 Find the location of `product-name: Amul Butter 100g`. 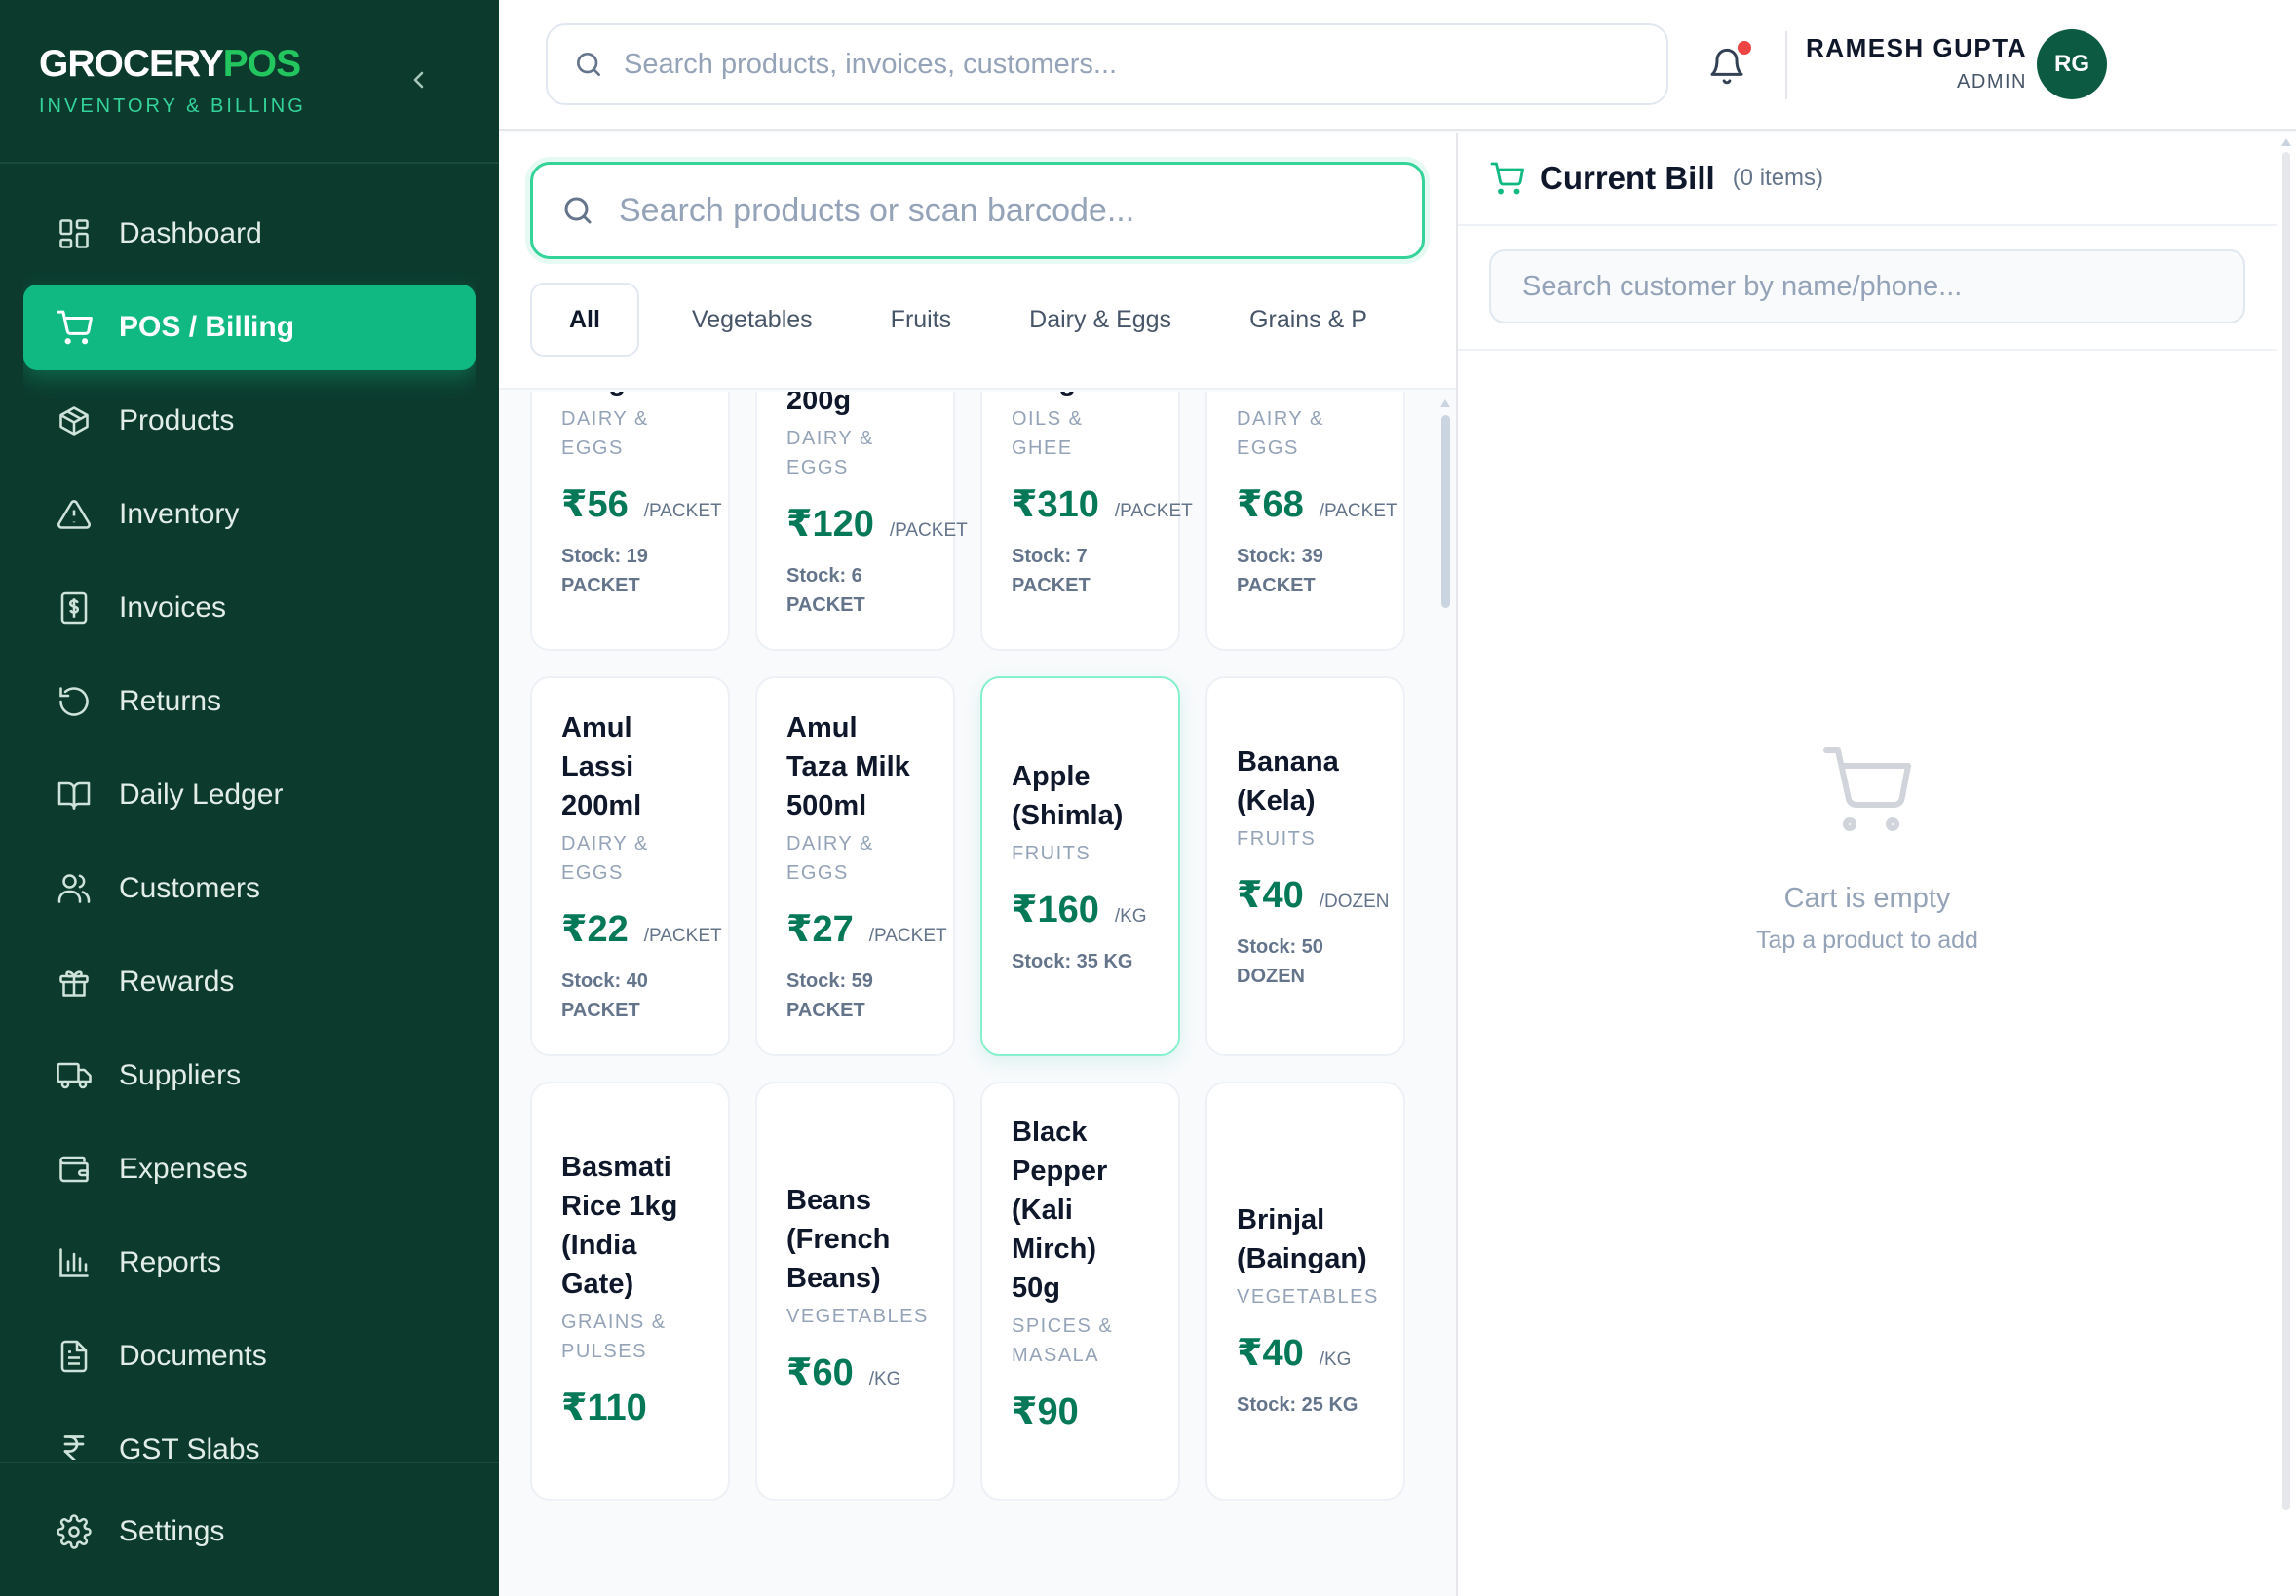

product-name: Amul Butter 100g is located at coordinates (630, 396).